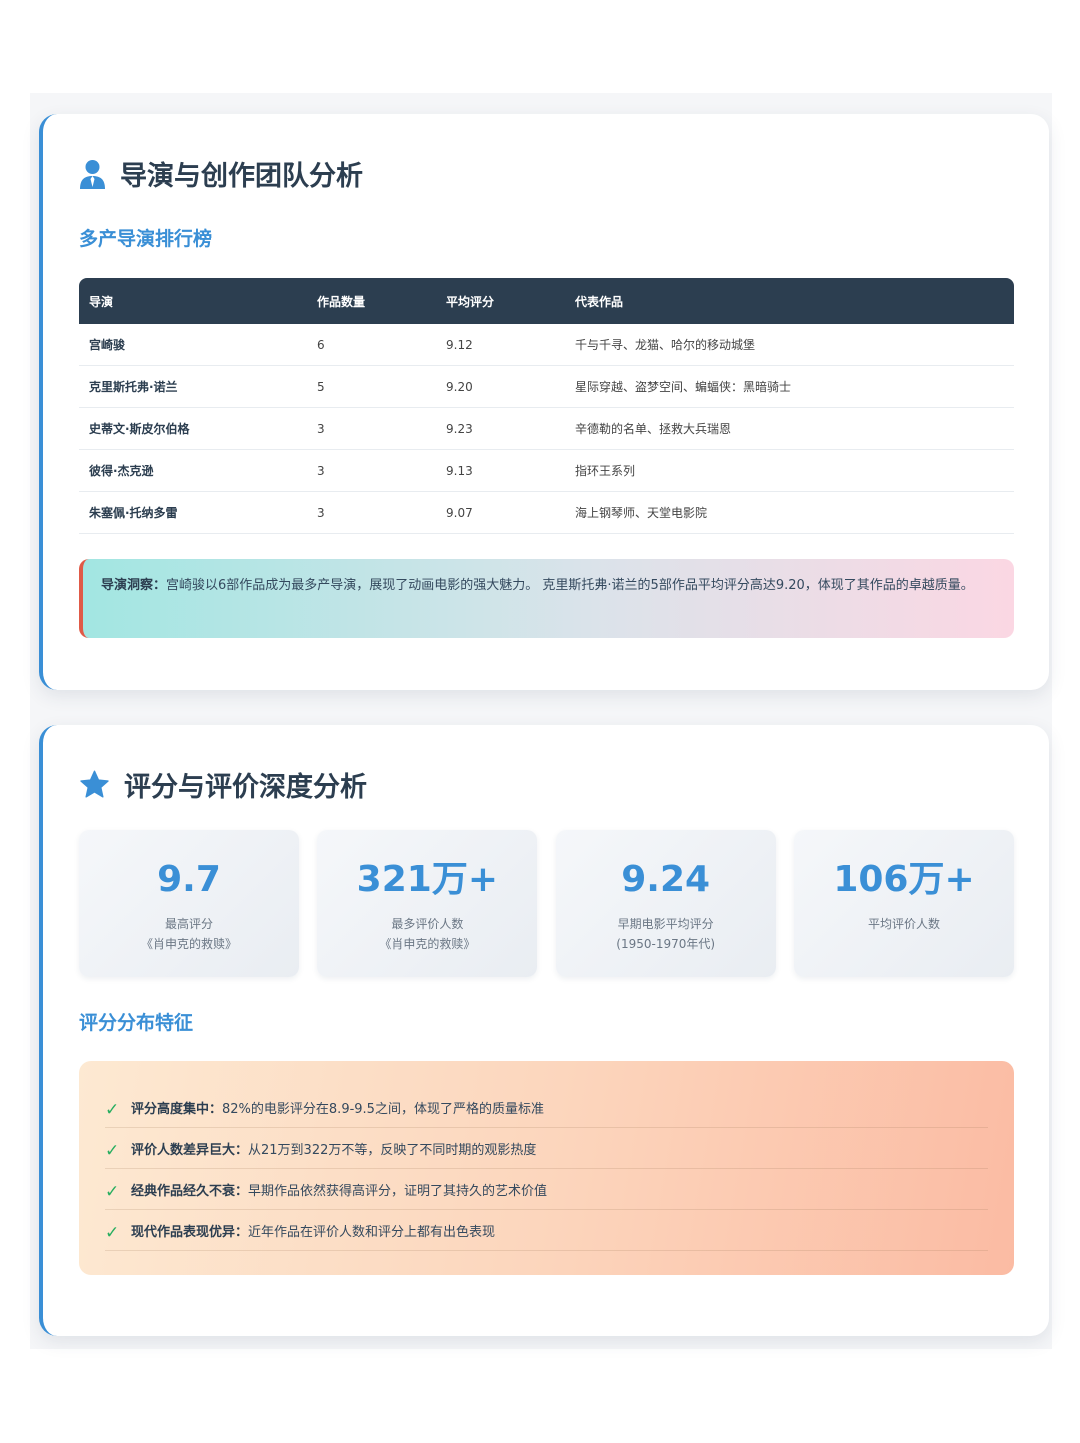  What do you see at coordinates (789, 345) in the screenshot?
I see `cell-works: 千与千寻、龙猫、哈尔的移动城堡` at bounding box center [789, 345].